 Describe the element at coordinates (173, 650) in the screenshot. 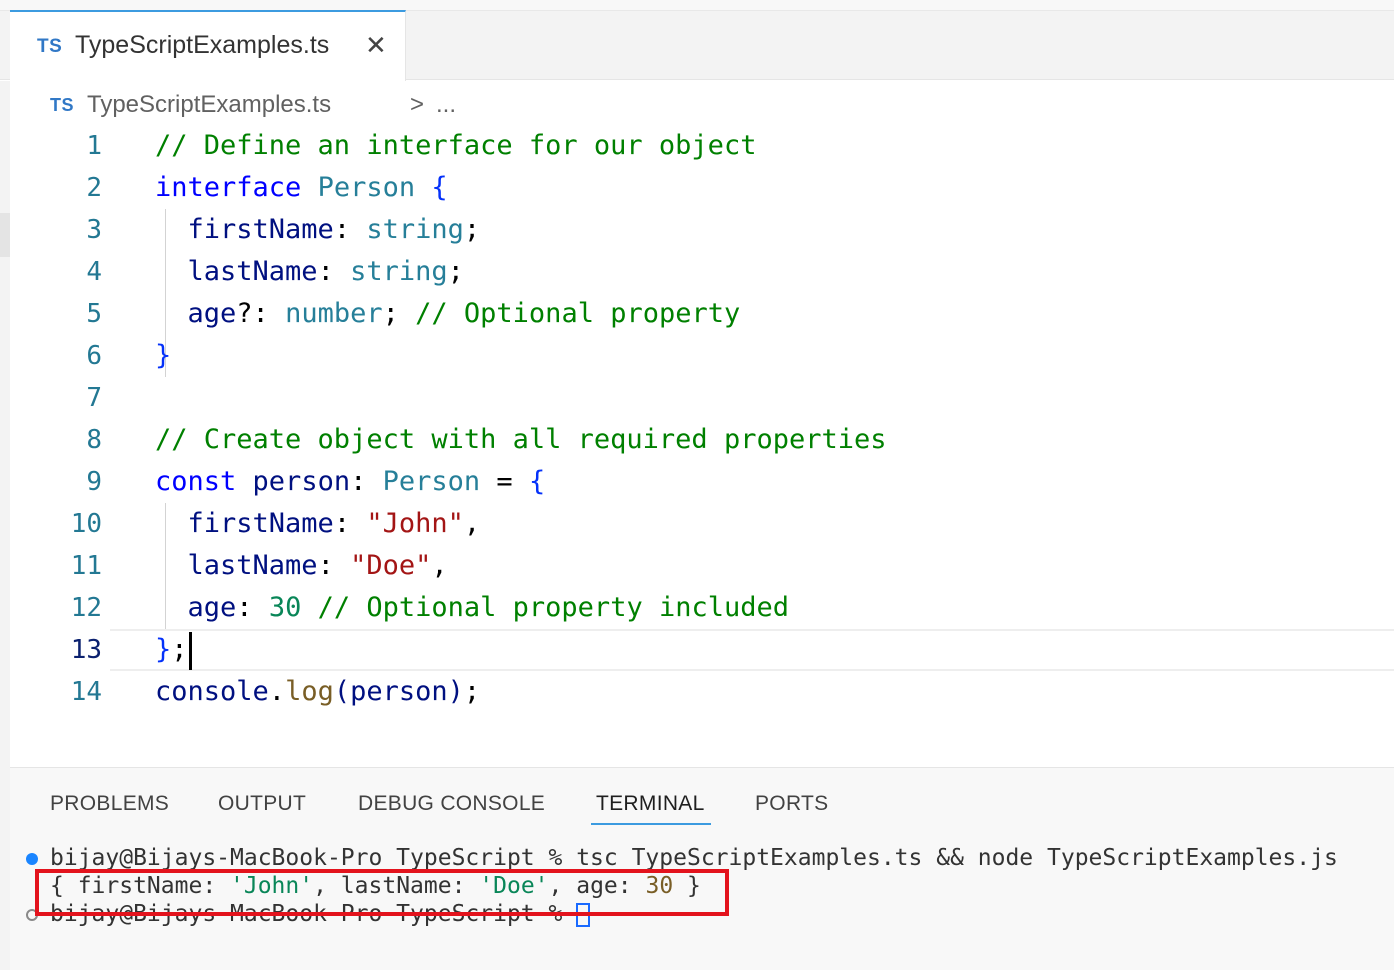

I see `code-text: };` at that location.